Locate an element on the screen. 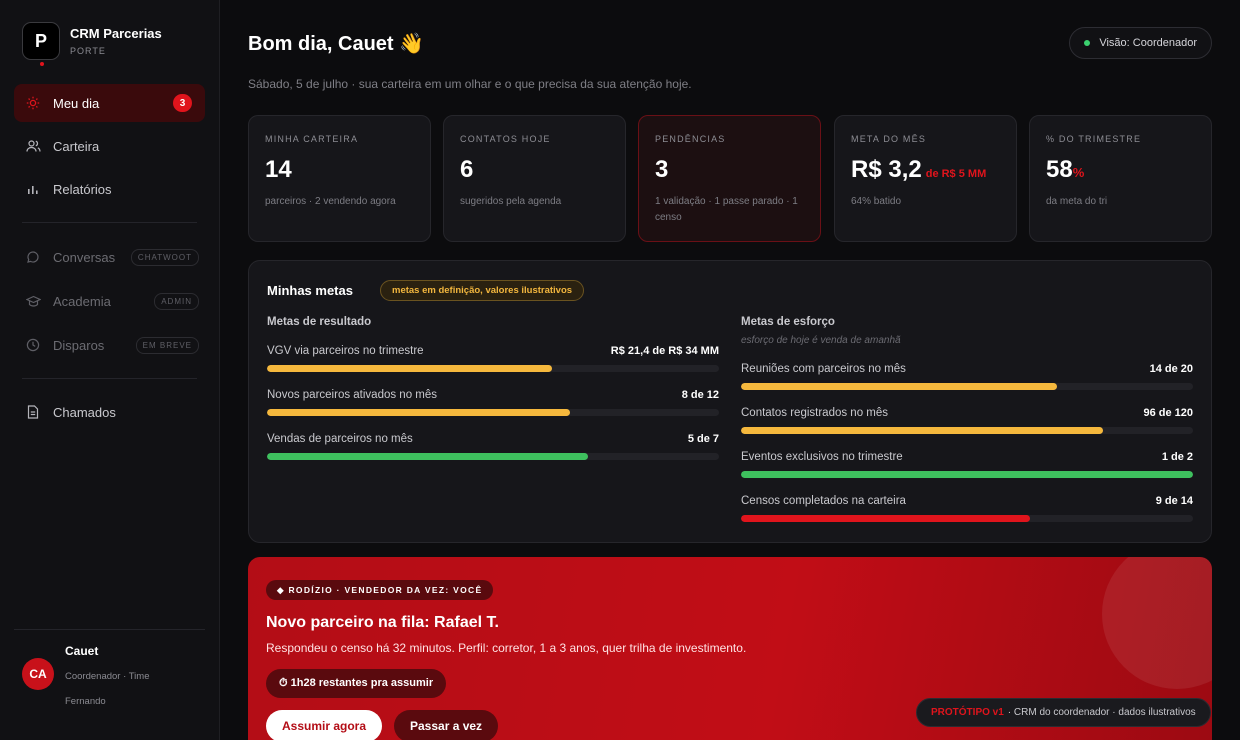 Image resolution: width=1240 pixels, height=740 pixels. avatar: CA is located at coordinates (38, 674).